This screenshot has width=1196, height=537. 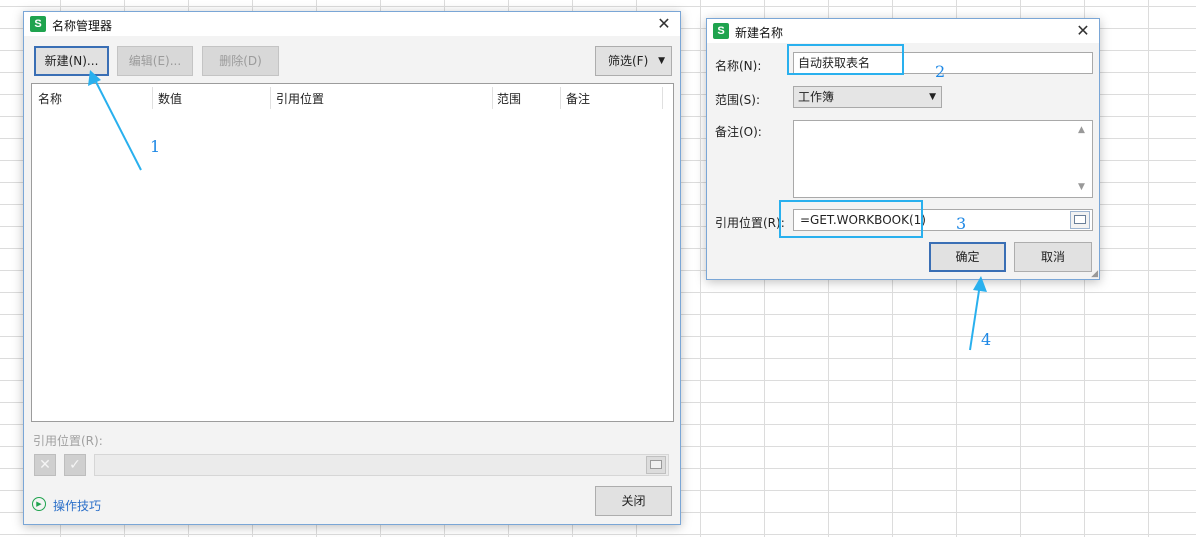 I want to click on name-label: 名称(N):, so click(x=738, y=66).